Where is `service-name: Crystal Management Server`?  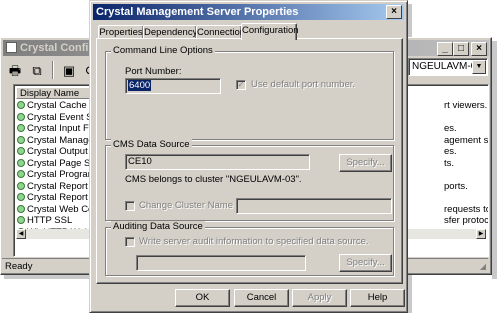
service-name: Crystal Management Server is located at coordinates (61, 140).